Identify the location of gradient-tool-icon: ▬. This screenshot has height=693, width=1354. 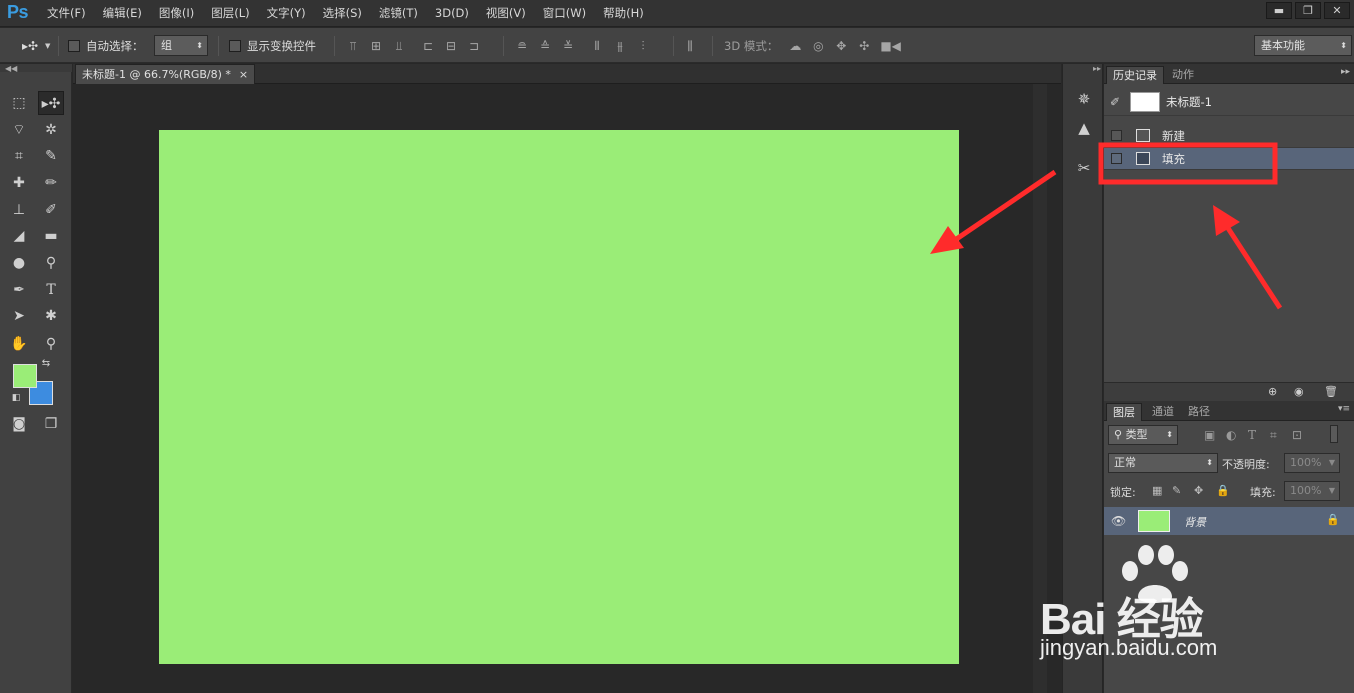
(51, 236).